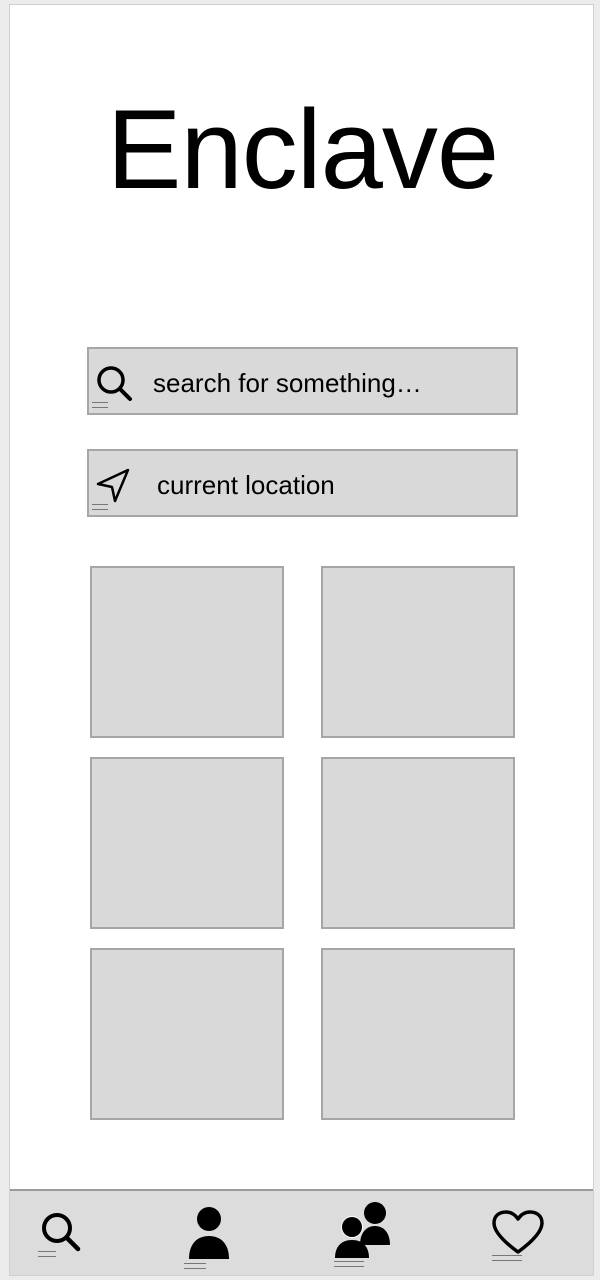 The width and height of the screenshot is (600, 1280). What do you see at coordinates (246, 485) in the screenshot?
I see `location-label: current location` at bounding box center [246, 485].